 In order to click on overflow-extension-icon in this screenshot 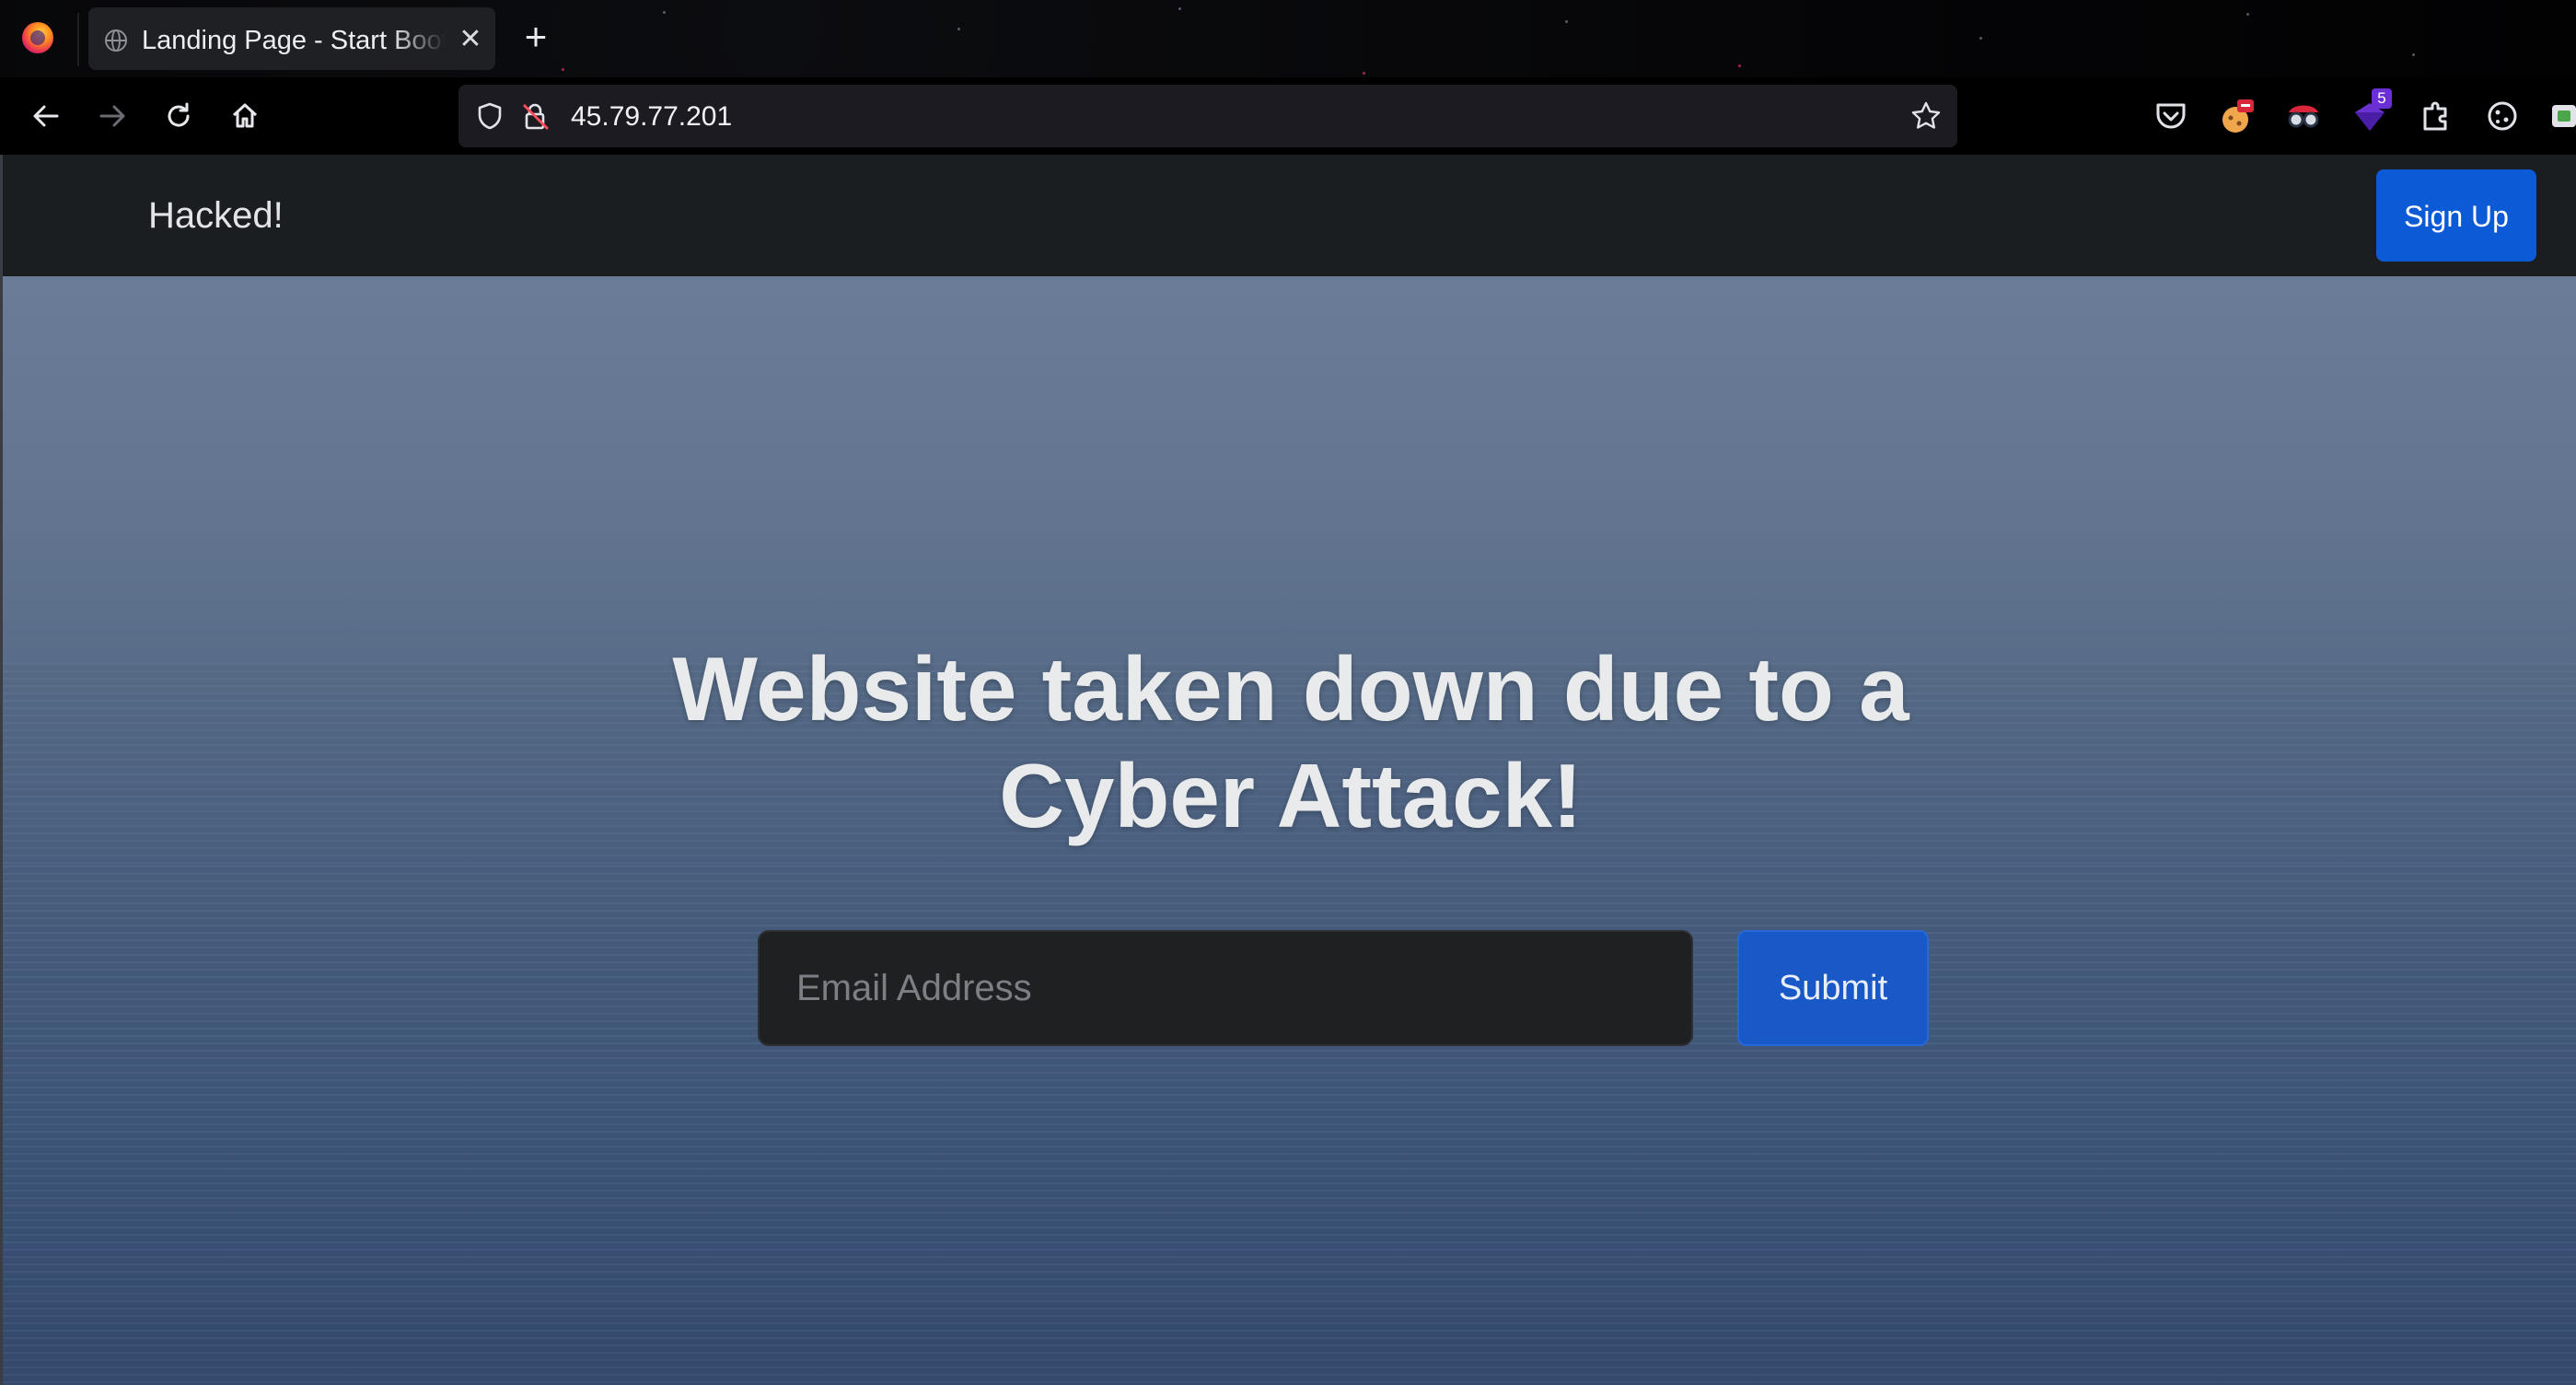, I will do `click(2562, 116)`.